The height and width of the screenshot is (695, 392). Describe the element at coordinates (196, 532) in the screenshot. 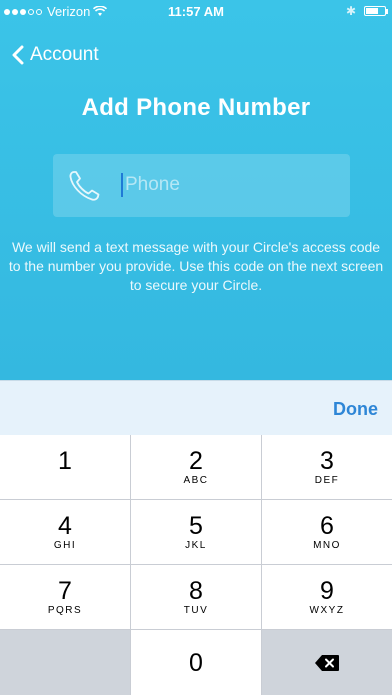

I see `key-5: 5 JKL` at that location.